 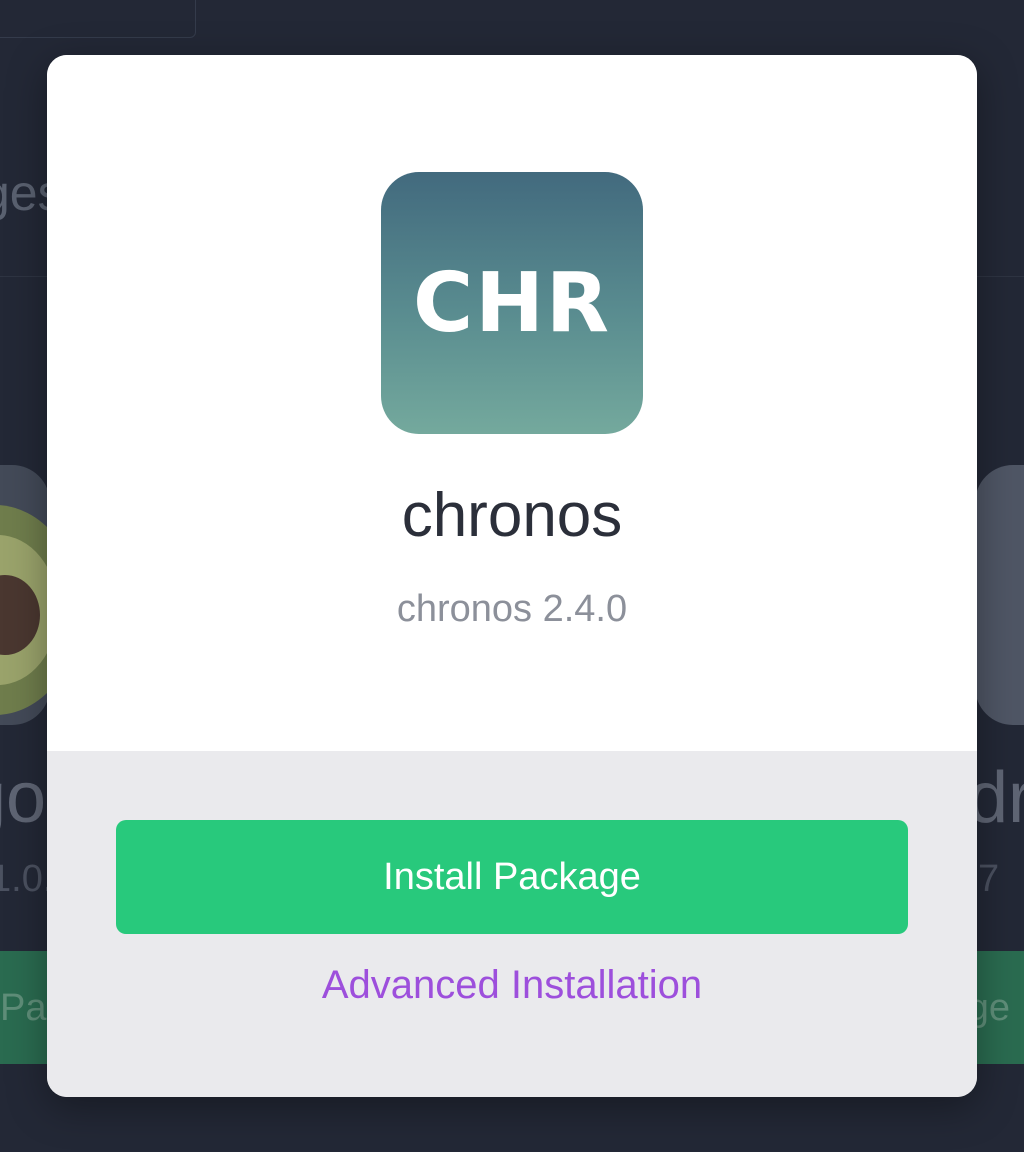 I want to click on app-icon: CHR, so click(x=512, y=303).